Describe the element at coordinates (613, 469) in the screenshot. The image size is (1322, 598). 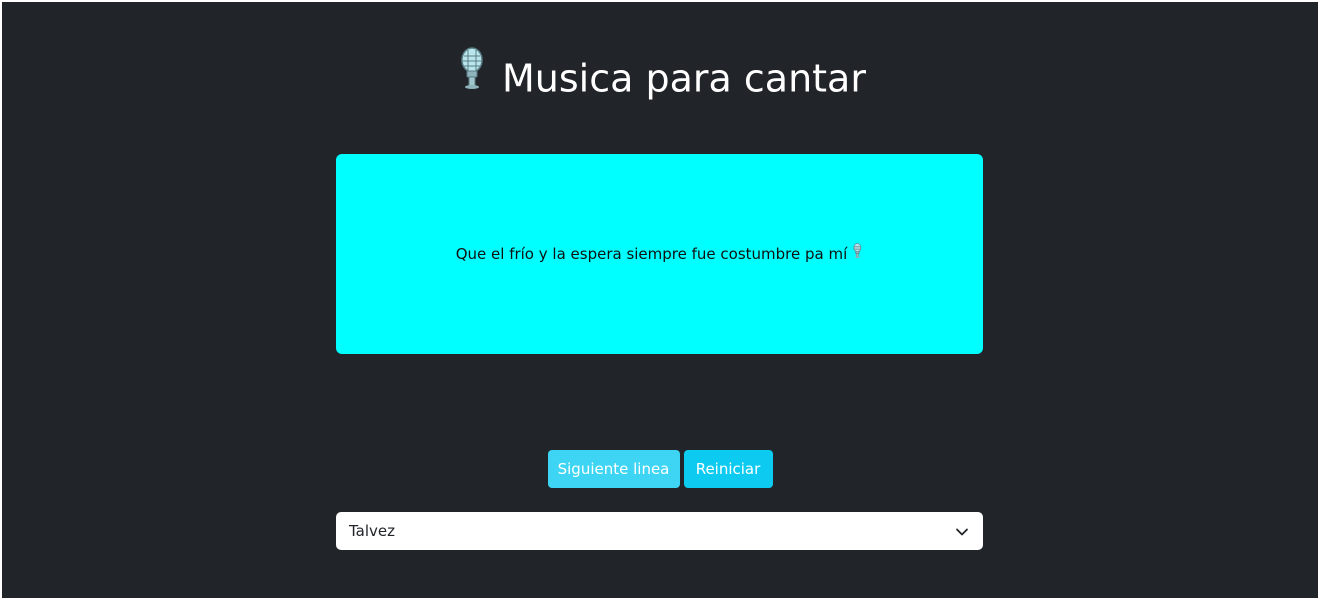
I see `next-line-button: Siguiente linea` at that location.